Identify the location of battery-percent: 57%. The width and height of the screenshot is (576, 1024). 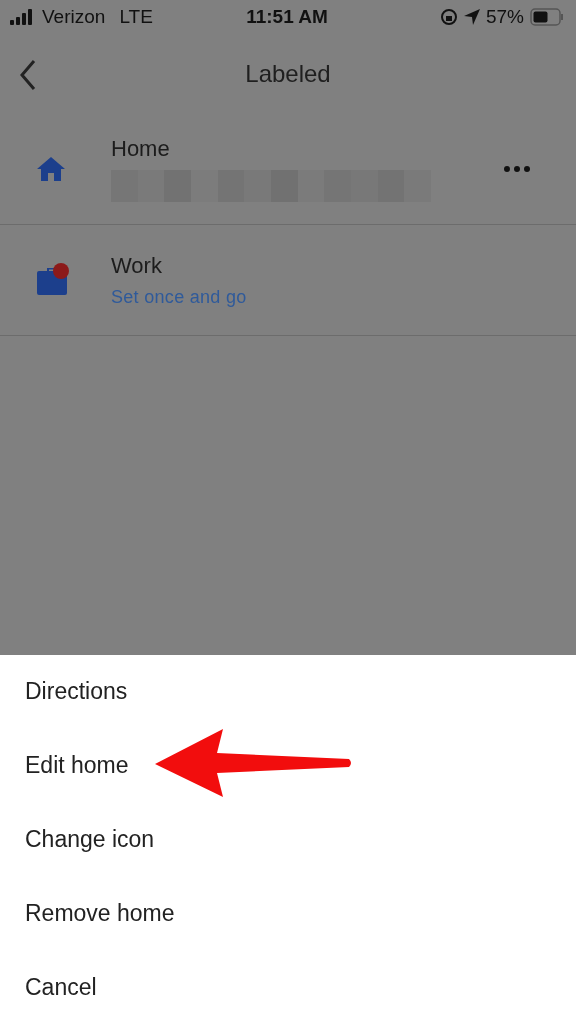
(505, 17).